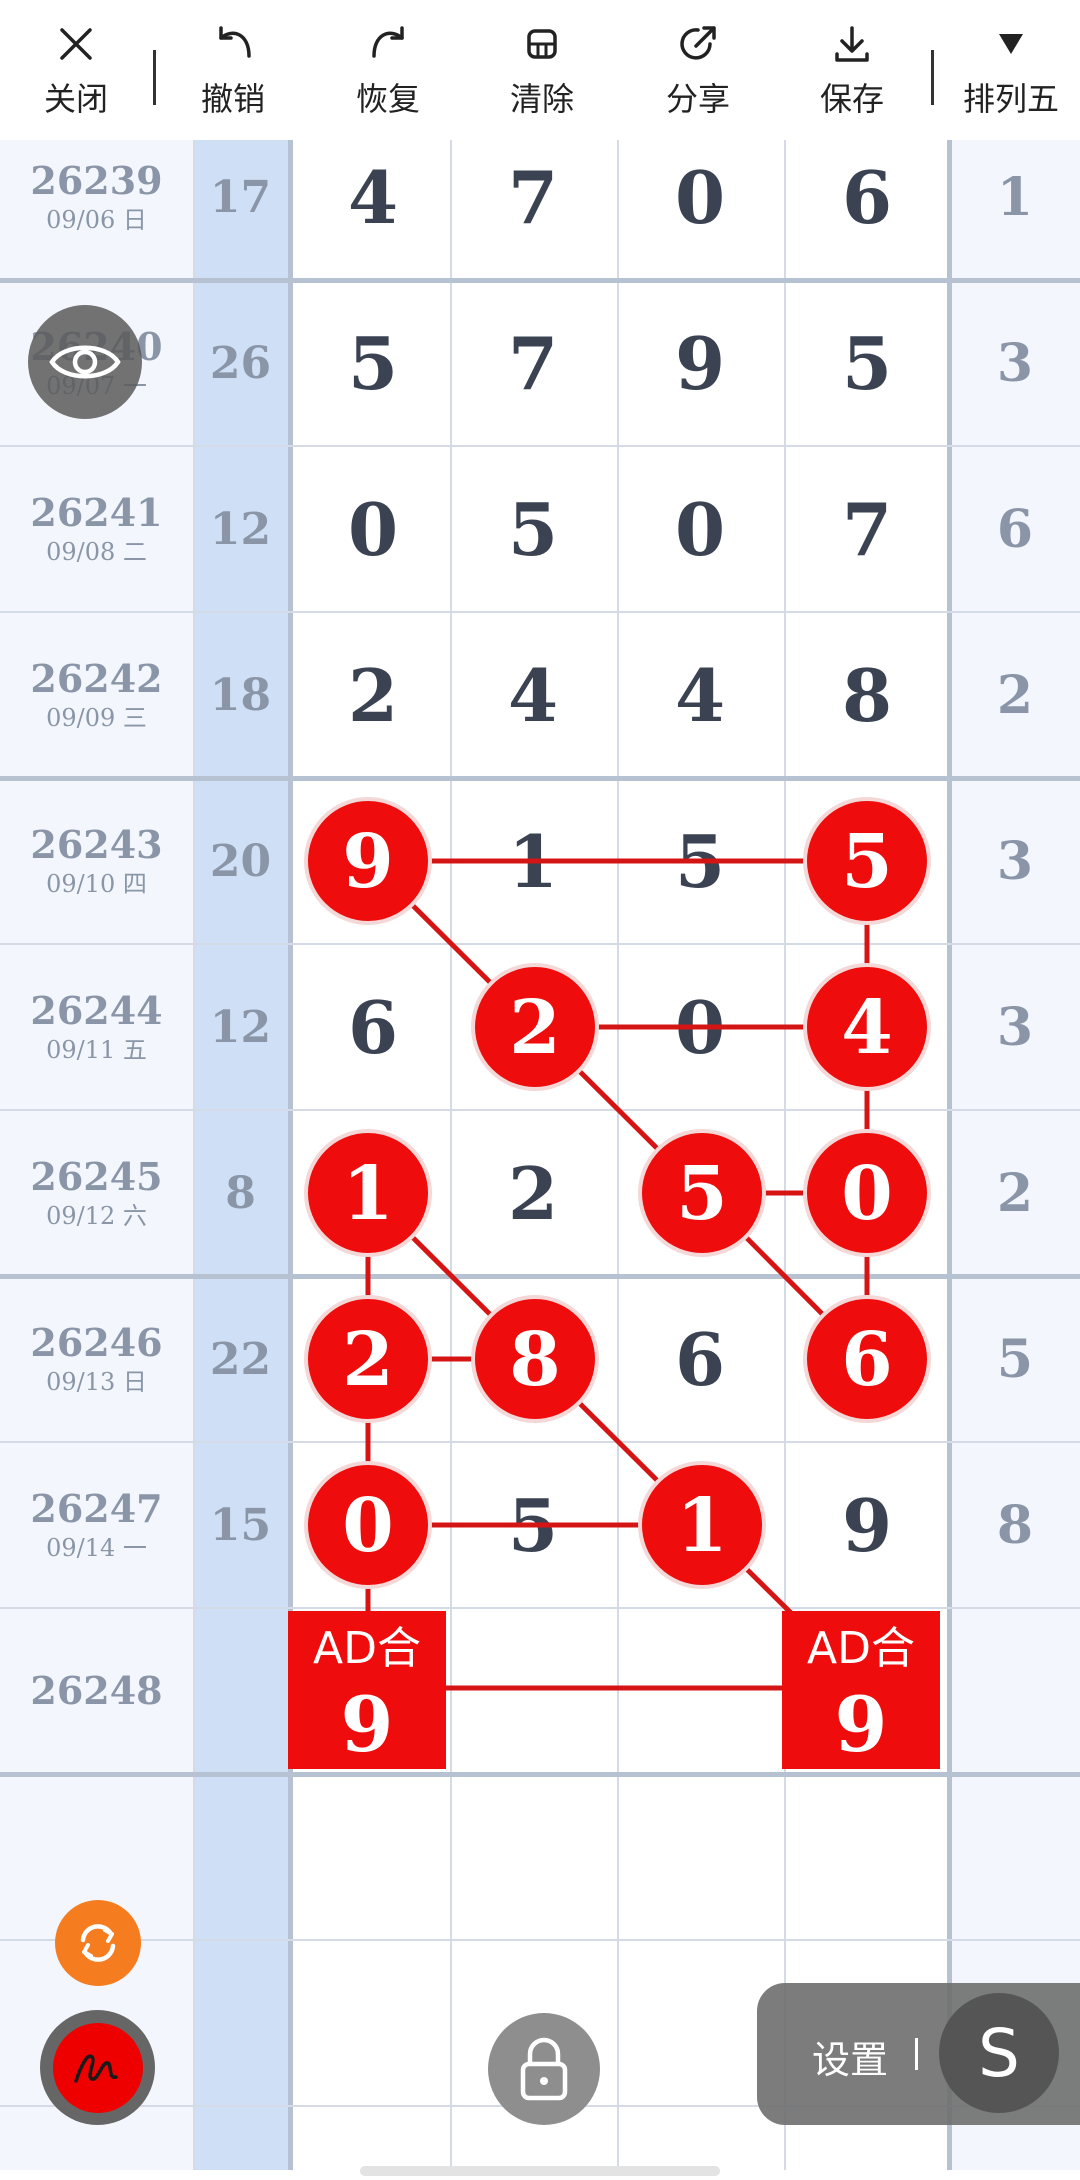 This screenshot has height=2180, width=1080. I want to click on visibility-toggle-button, so click(85, 362).